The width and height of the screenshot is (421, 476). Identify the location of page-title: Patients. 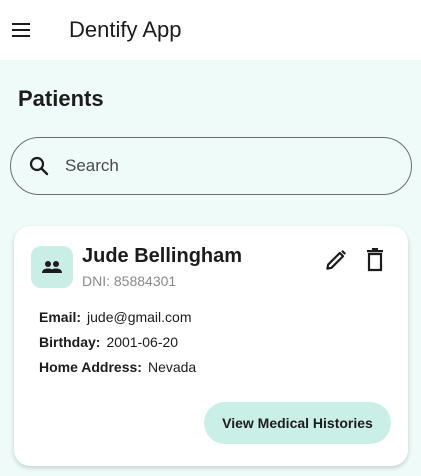
(61, 98).